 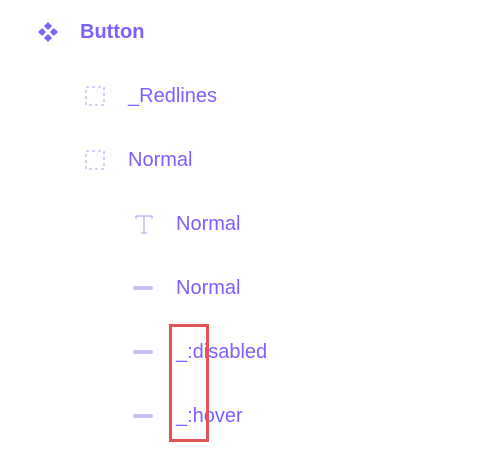 I want to click on text-icon, so click(x=144, y=224).